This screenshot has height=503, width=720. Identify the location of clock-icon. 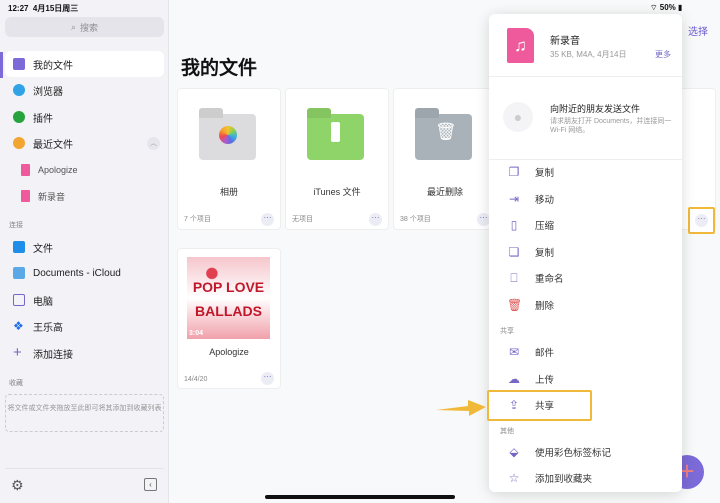
(19, 143).